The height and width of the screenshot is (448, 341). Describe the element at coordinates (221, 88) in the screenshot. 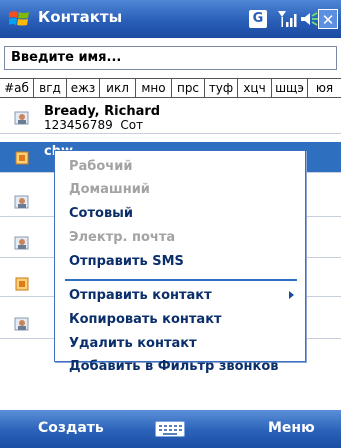

I see `alpha-tab: туф` at that location.